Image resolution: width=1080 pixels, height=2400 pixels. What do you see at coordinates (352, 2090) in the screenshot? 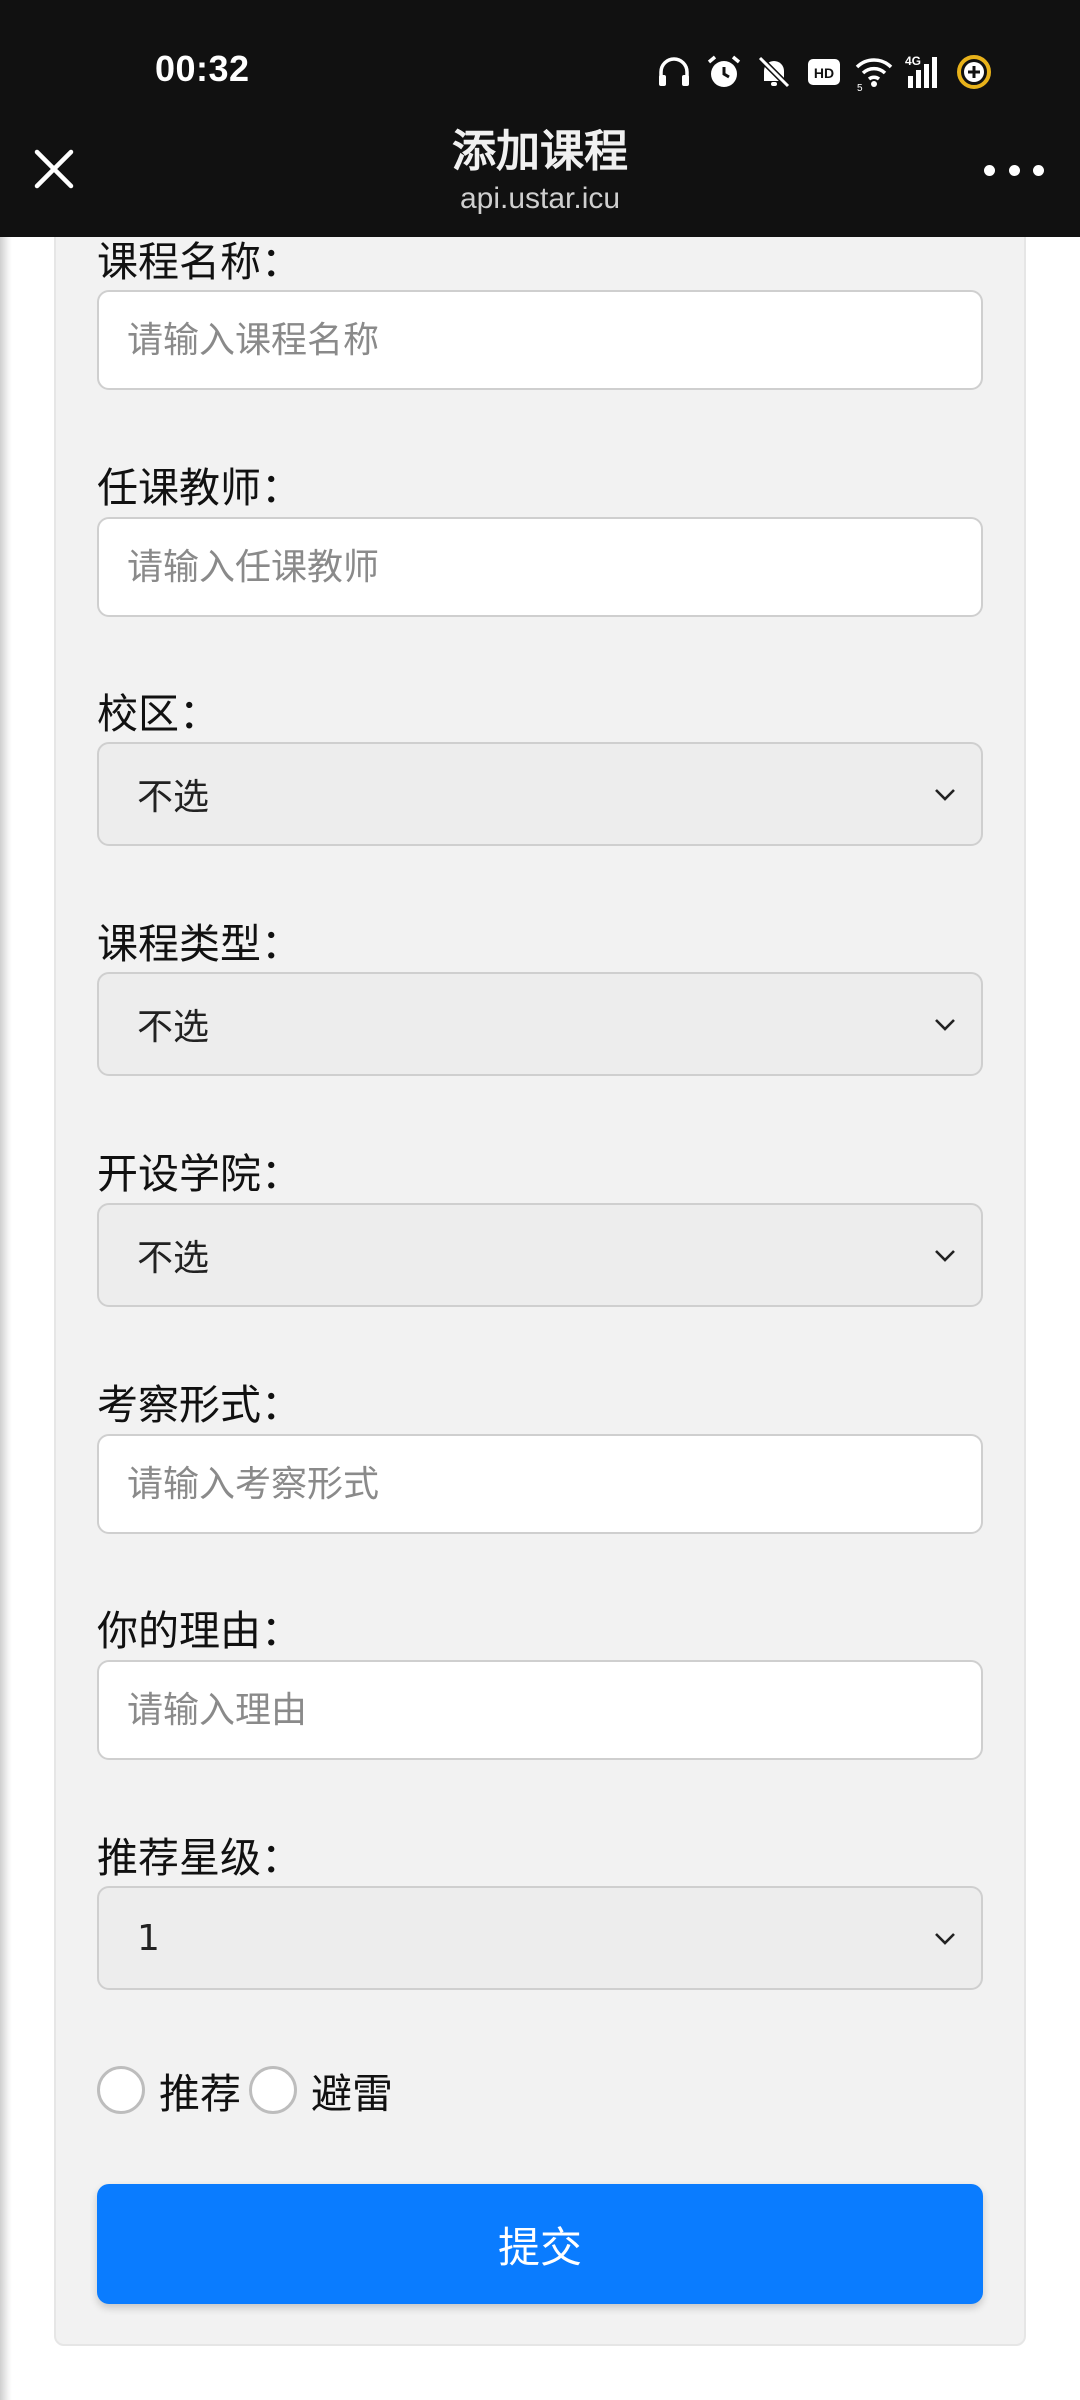
I see `avoid-radio-label: 避雷` at bounding box center [352, 2090].